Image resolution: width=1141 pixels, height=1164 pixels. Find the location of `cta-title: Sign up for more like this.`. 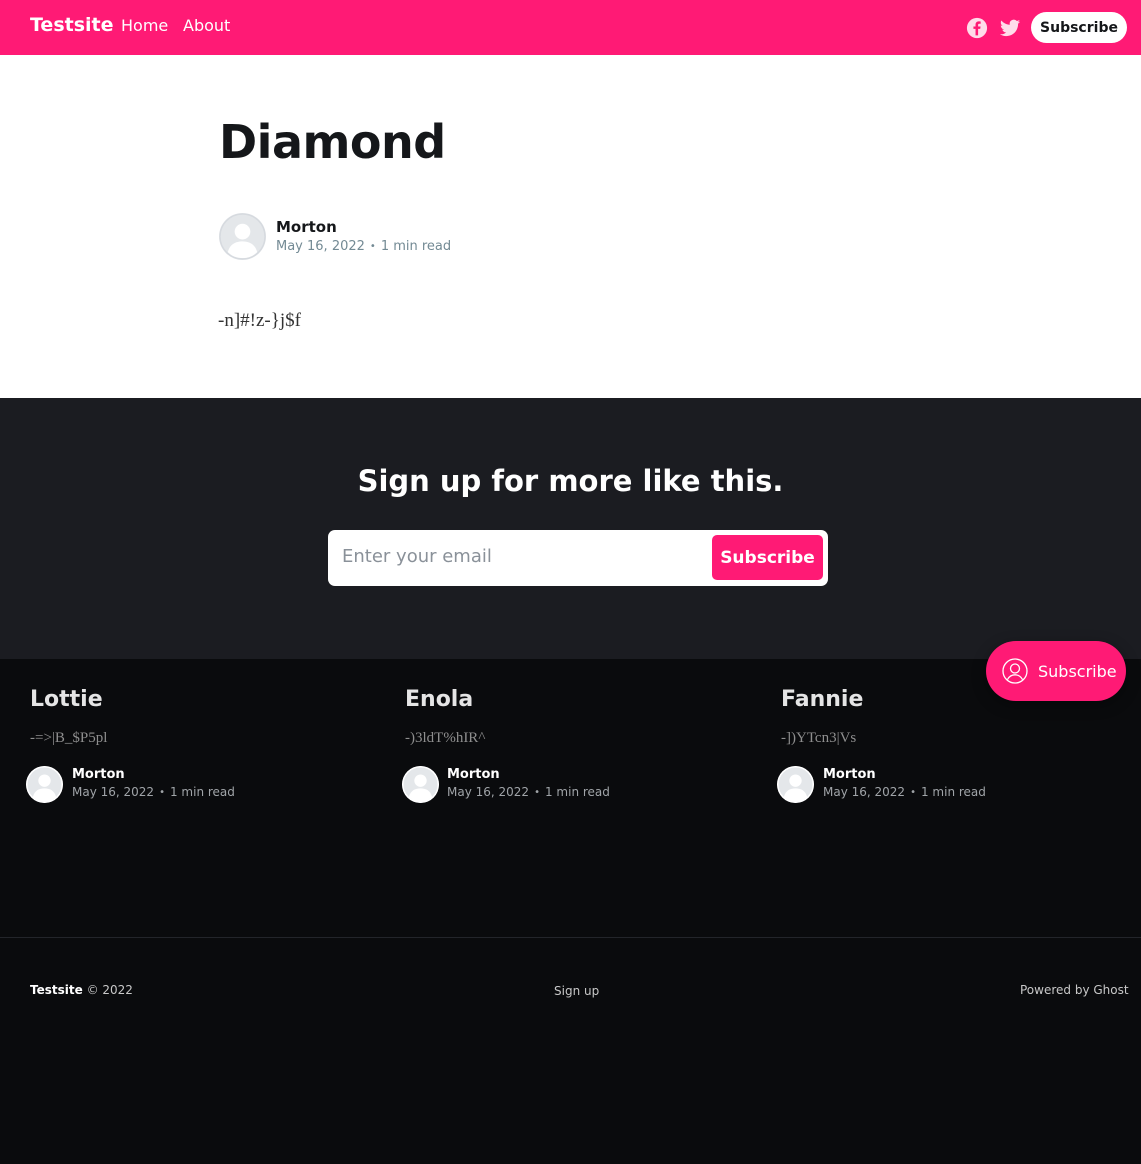

cta-title: Sign up for more like this. is located at coordinates (570, 481).